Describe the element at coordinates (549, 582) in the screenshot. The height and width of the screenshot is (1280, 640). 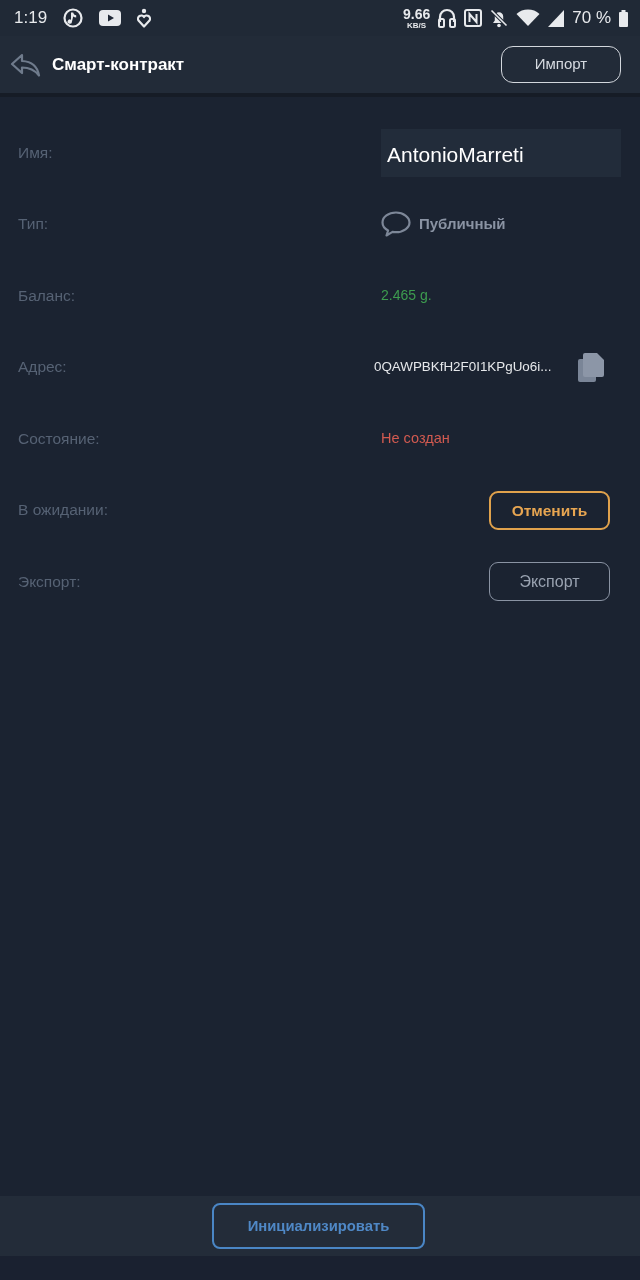
I see `export-button: Экспорт` at that location.